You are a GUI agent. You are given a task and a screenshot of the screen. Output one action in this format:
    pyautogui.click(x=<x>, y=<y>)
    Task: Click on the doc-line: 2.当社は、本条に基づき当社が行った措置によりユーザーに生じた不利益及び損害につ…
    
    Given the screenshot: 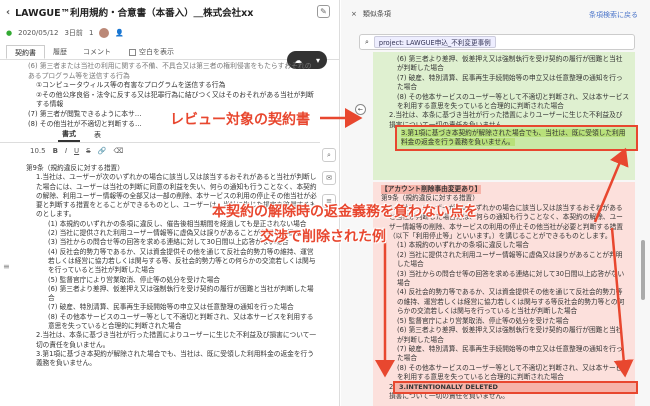 What is the action you would take?
    pyautogui.click(x=176, y=340)
    